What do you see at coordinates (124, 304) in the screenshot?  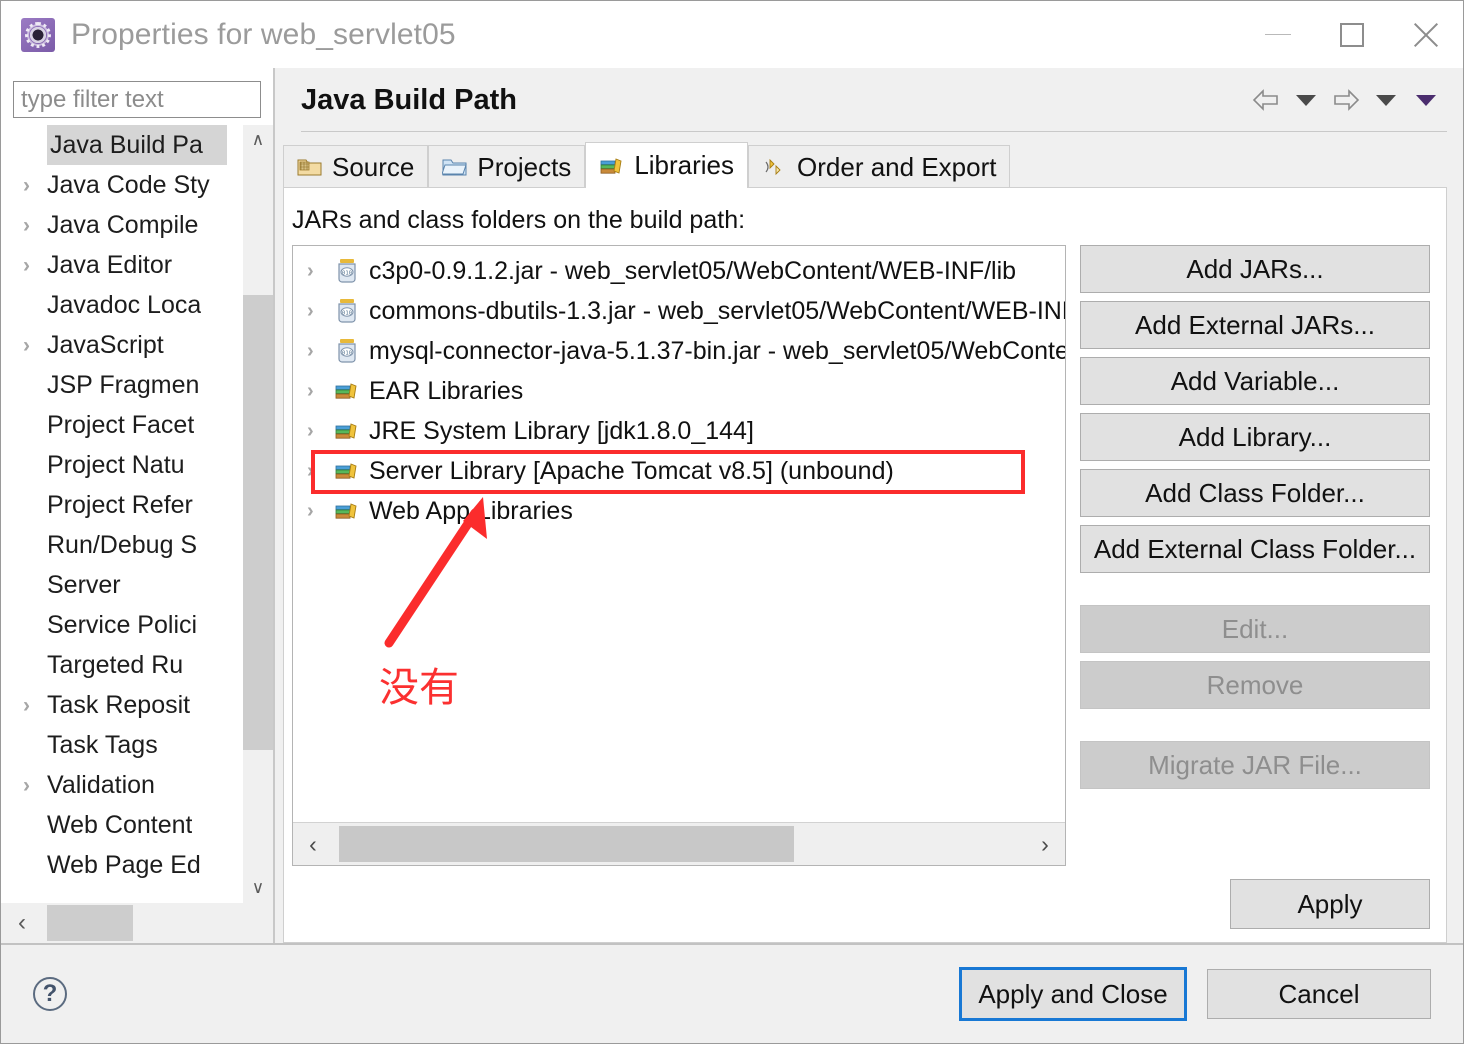 I see `sidebar-item-label: Javadoc Loca` at bounding box center [124, 304].